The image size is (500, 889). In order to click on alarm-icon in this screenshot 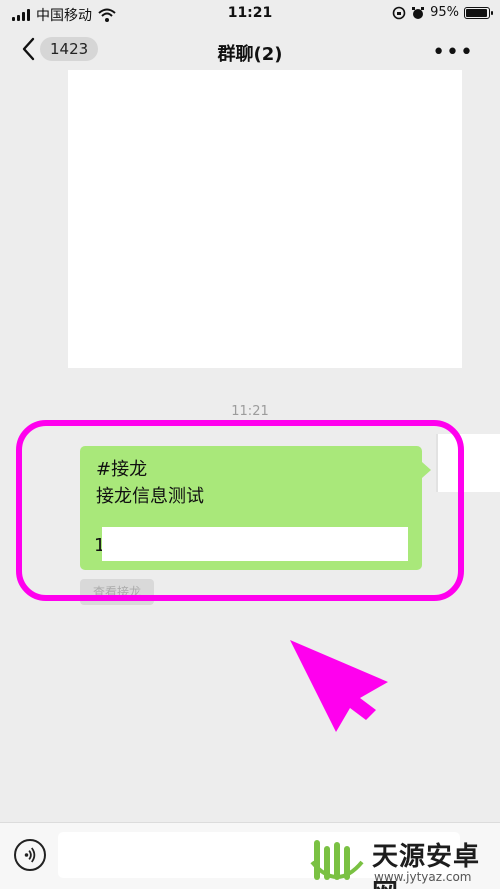, I will do `click(418, 12)`.